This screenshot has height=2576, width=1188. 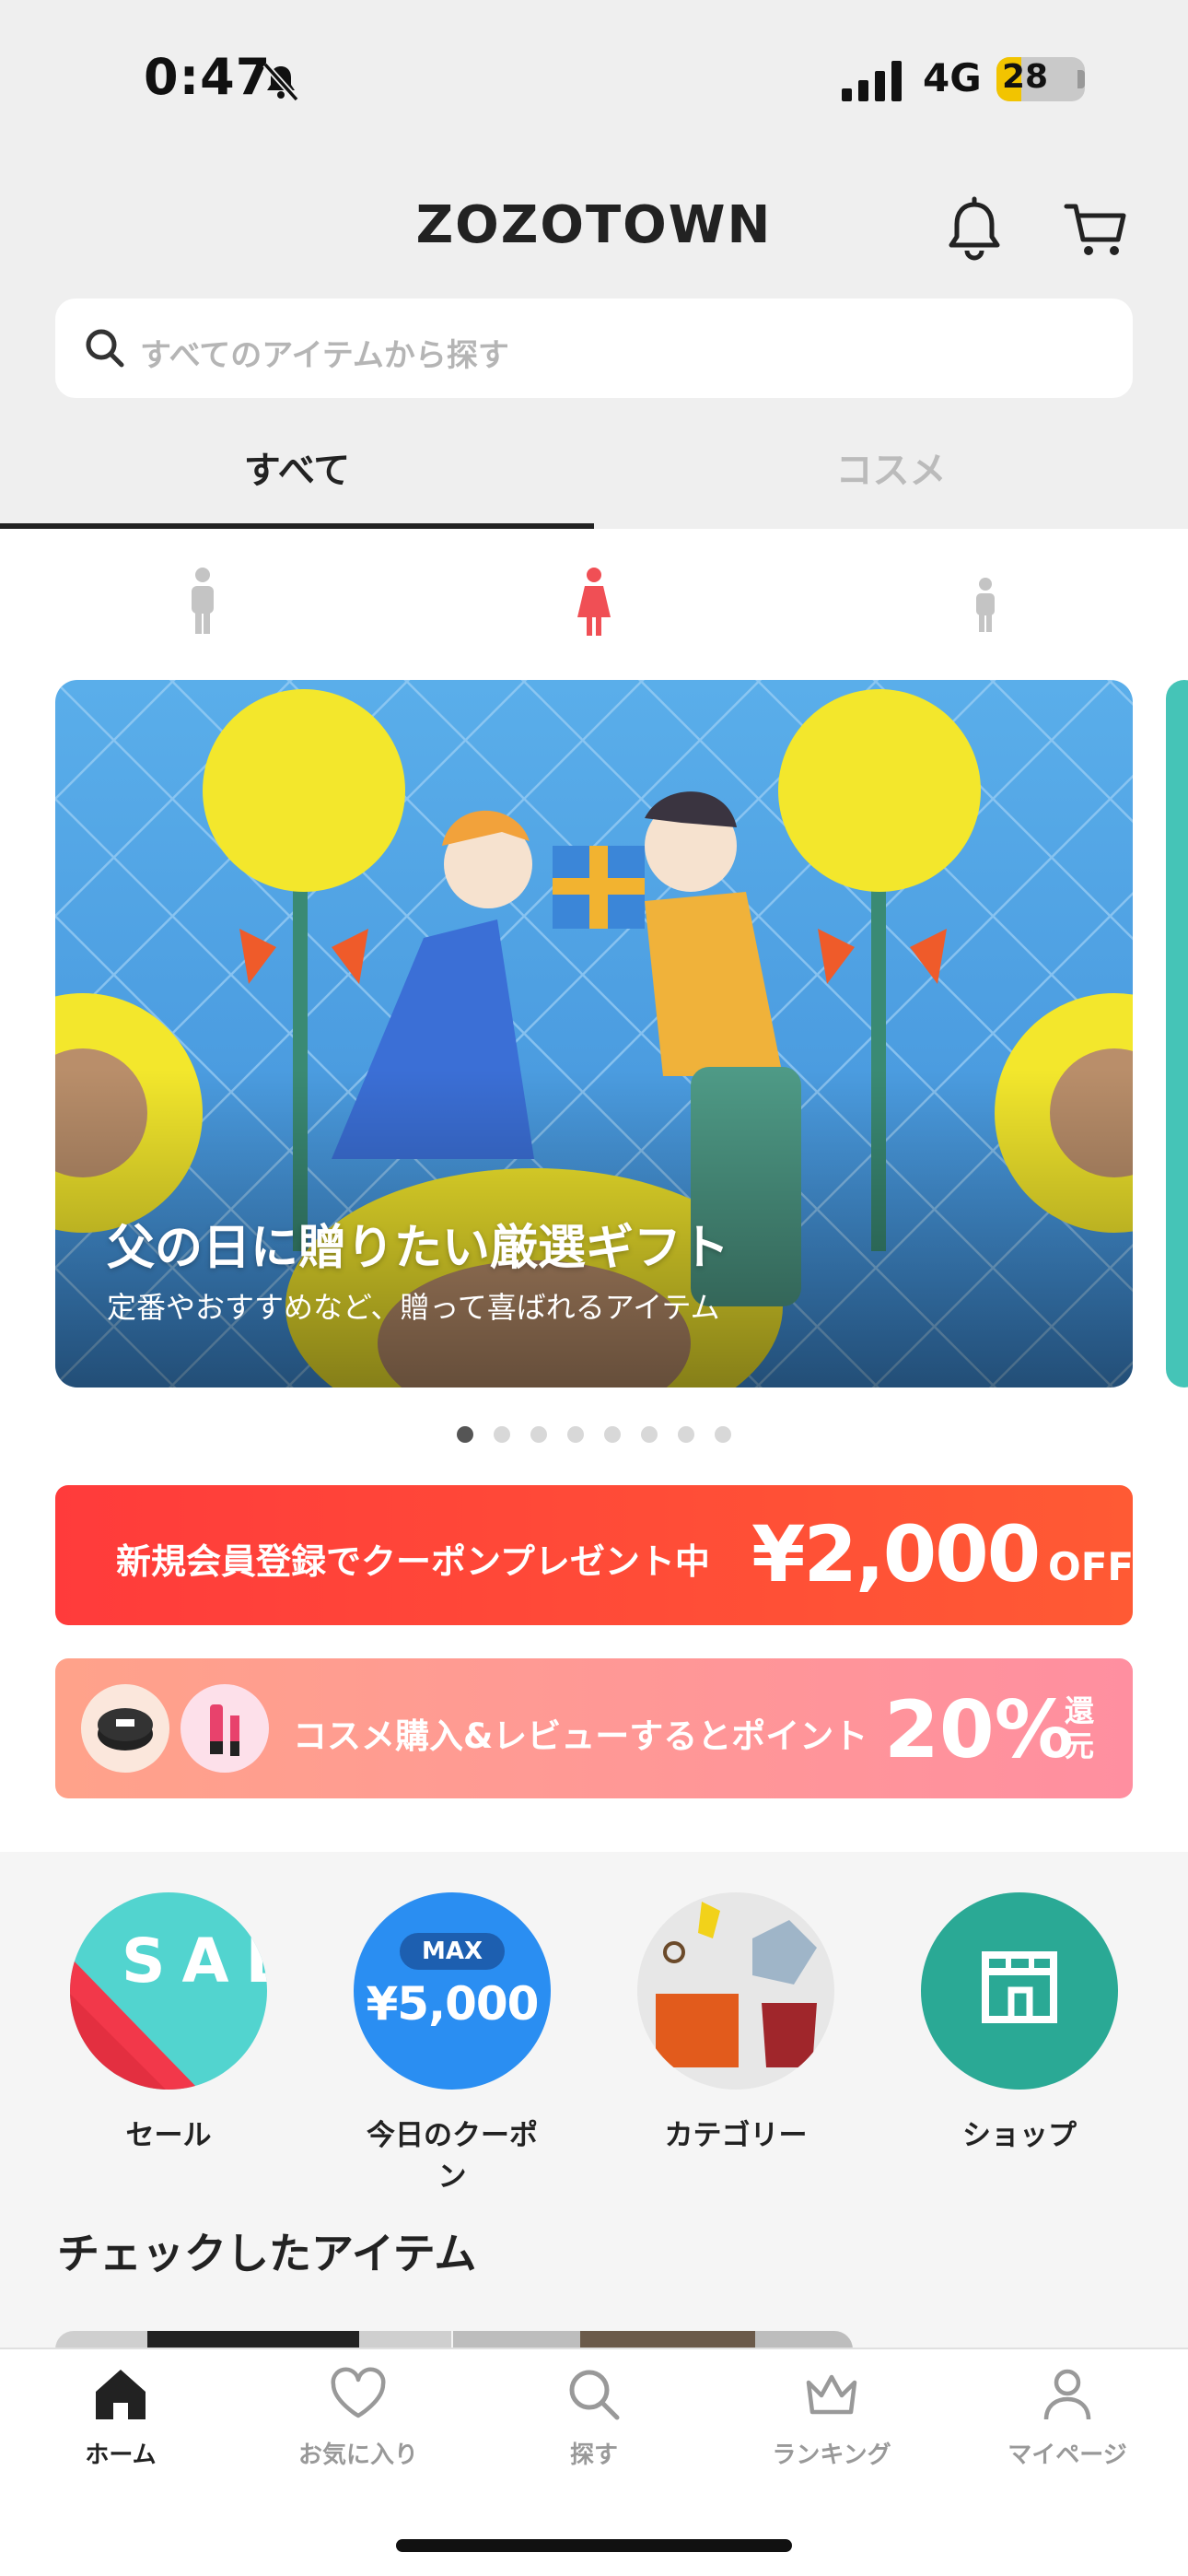 I want to click on tab-label: 探す, so click(x=593, y=2455).